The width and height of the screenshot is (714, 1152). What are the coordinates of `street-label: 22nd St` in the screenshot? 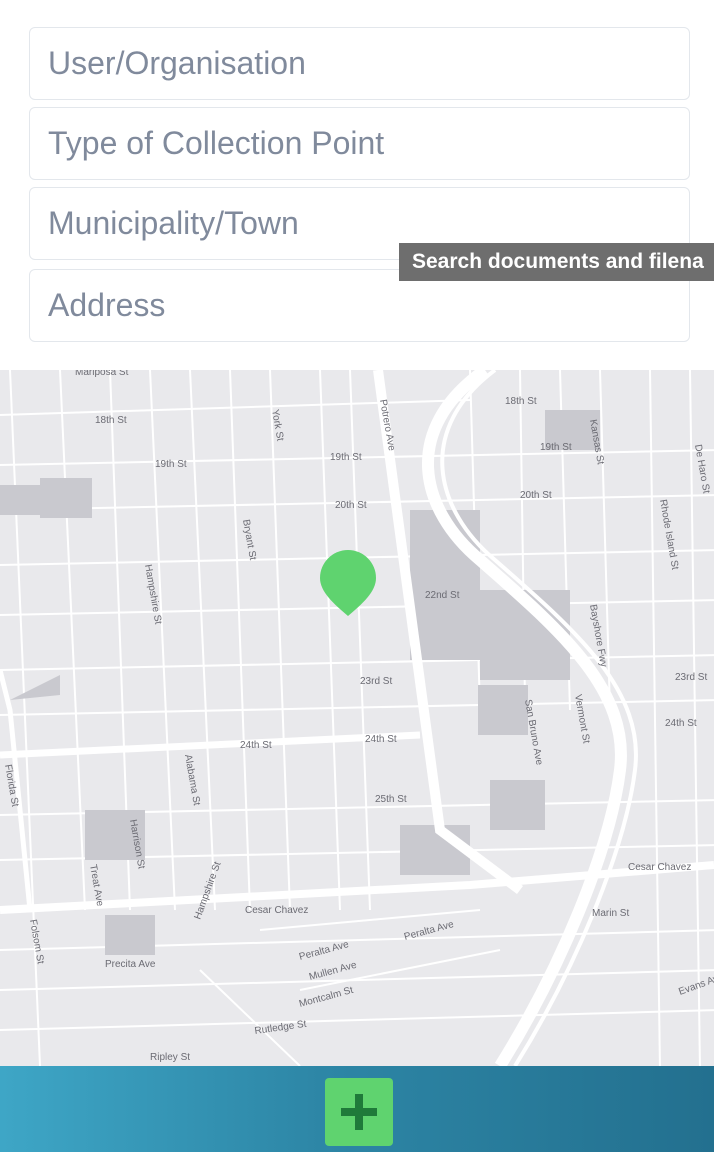 It's located at (442, 595).